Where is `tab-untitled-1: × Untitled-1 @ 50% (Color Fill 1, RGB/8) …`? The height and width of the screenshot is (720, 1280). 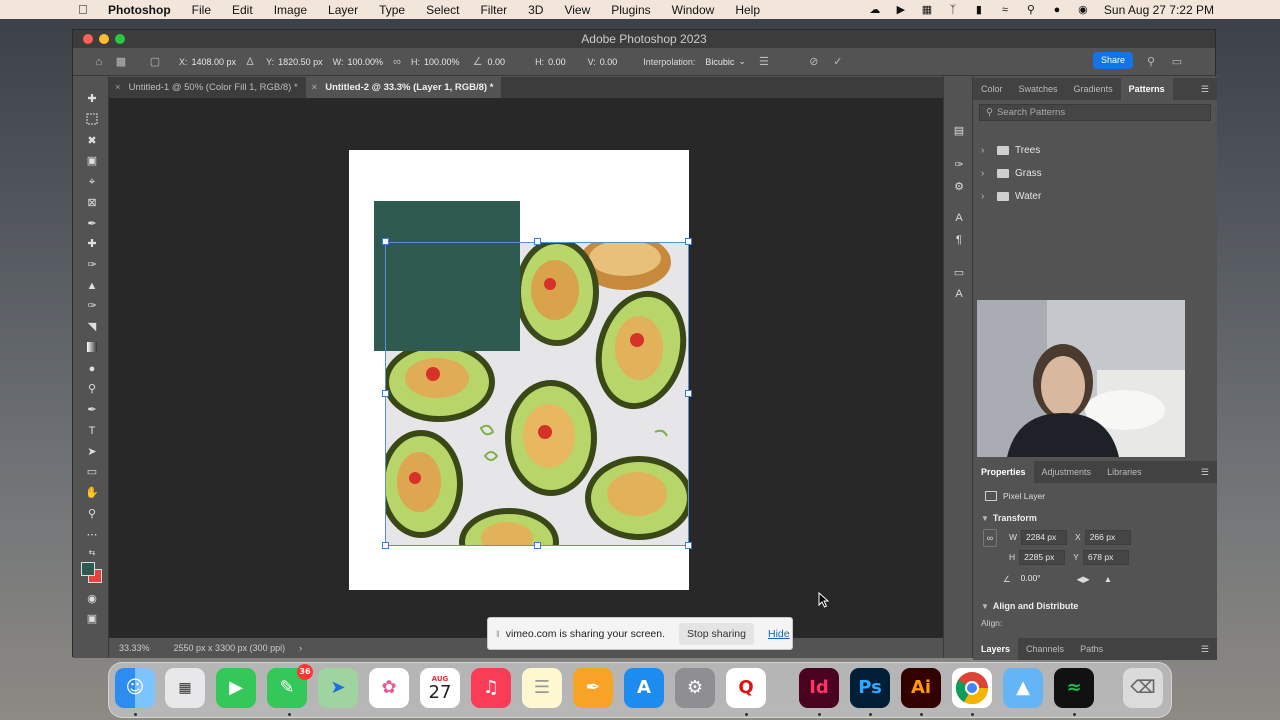 tab-untitled-1: × Untitled-1 @ 50% (Color Fill 1, RGB/8) … is located at coordinates (207, 87).